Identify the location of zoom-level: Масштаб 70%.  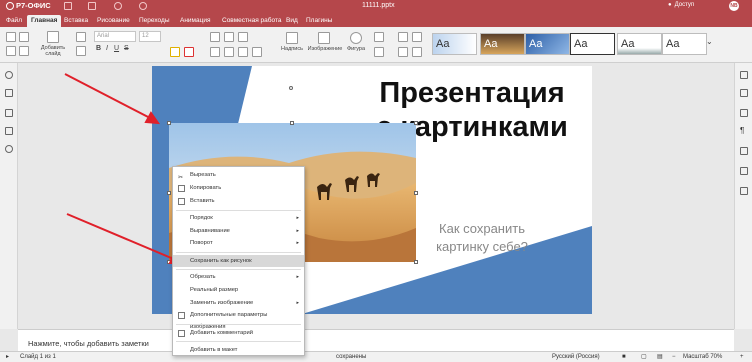
(703, 357).